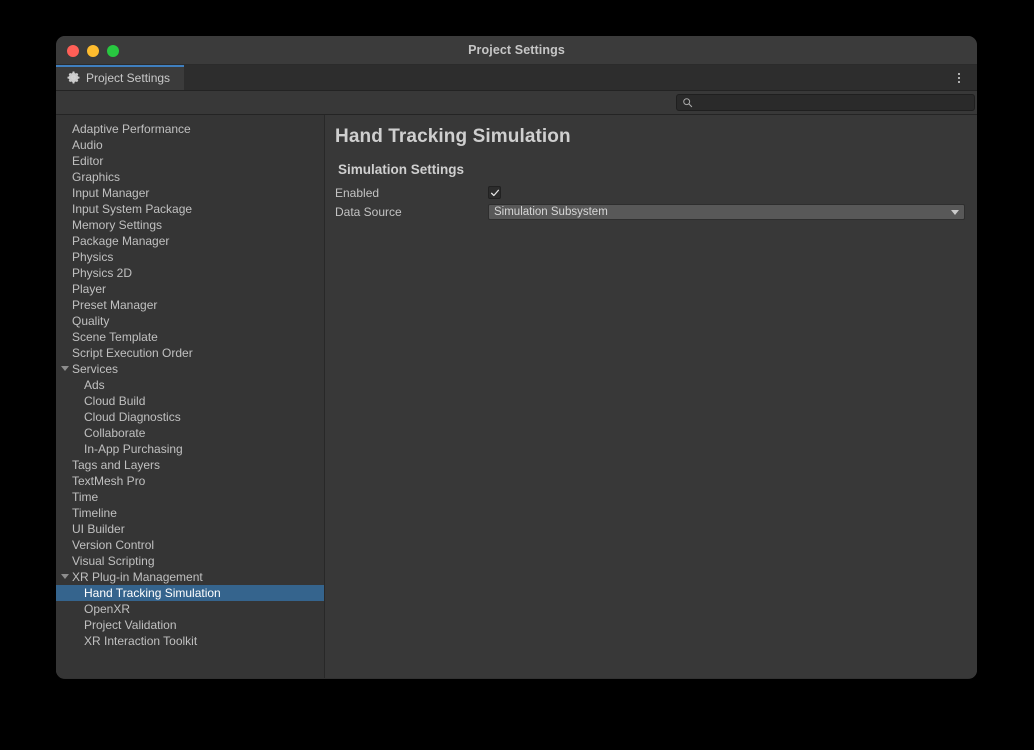 The width and height of the screenshot is (1034, 750). I want to click on sidebar-item-input-system-package: Input System Package, so click(190, 209).